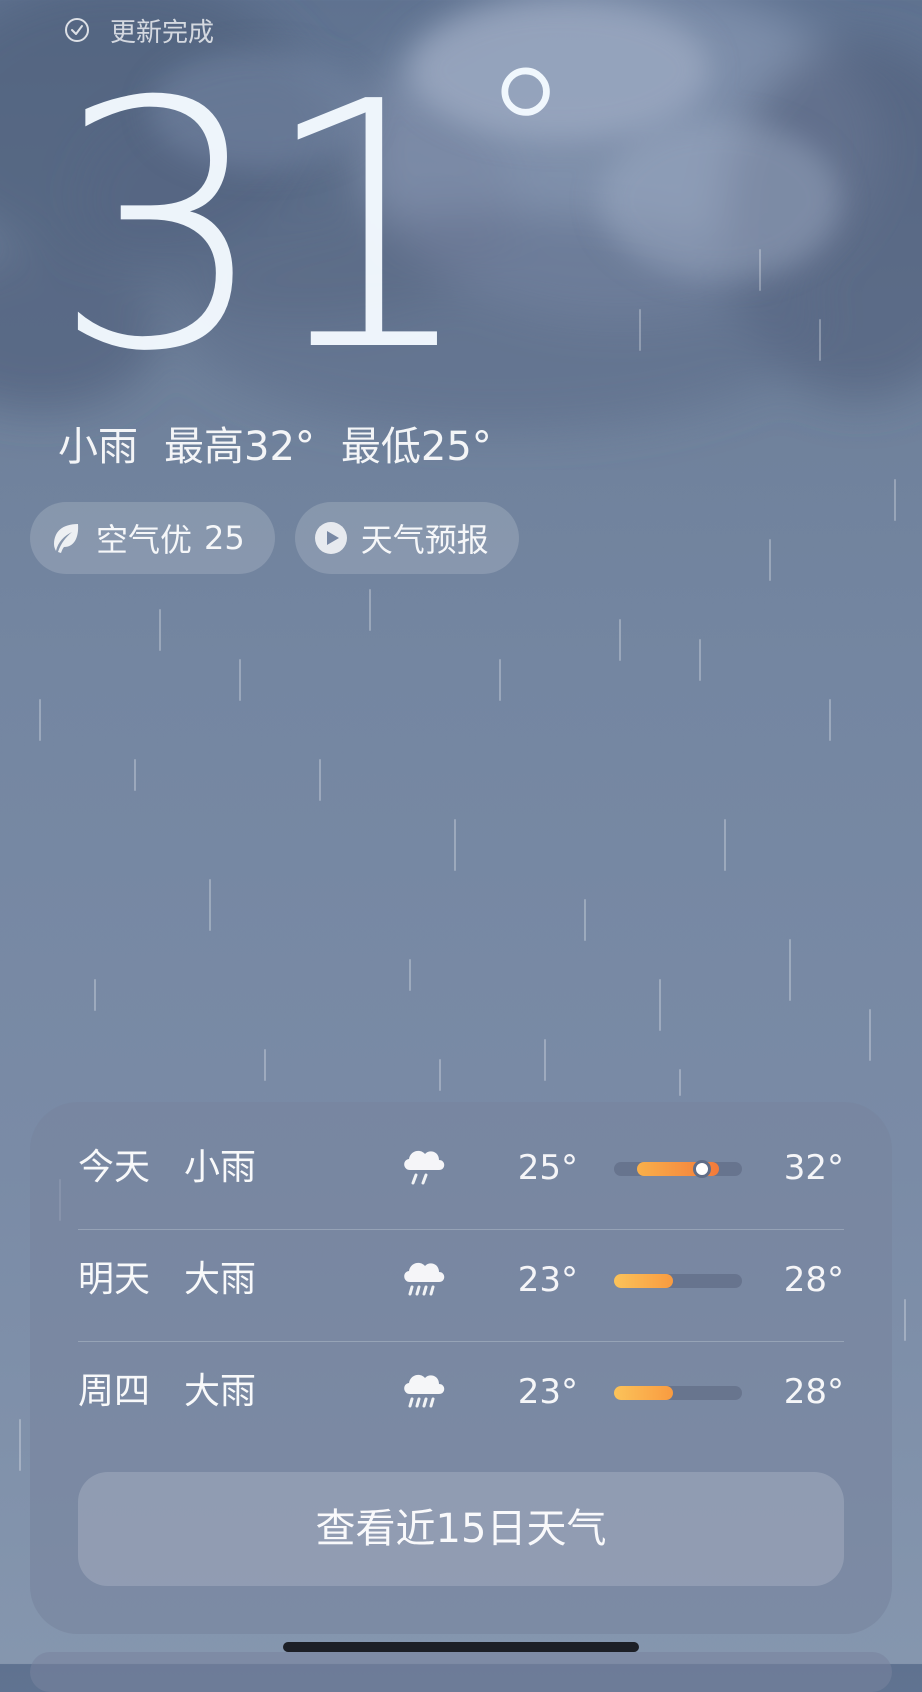 The height and width of the screenshot is (1692, 922). I want to click on current-temperature: 31°, so click(311, 222).